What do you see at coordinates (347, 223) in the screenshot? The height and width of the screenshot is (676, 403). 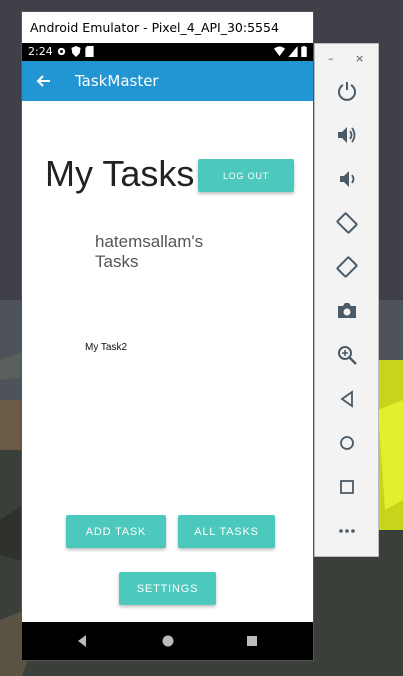 I see `rotate-left-icon` at bounding box center [347, 223].